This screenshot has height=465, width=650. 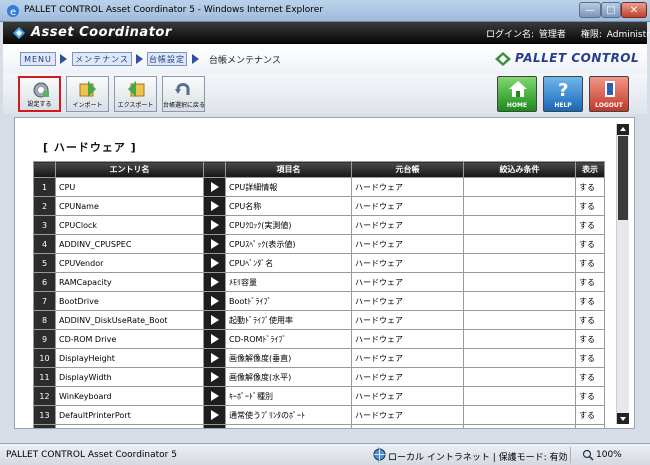 What do you see at coordinates (87, 89) in the screenshot?
I see `import-icon` at bounding box center [87, 89].